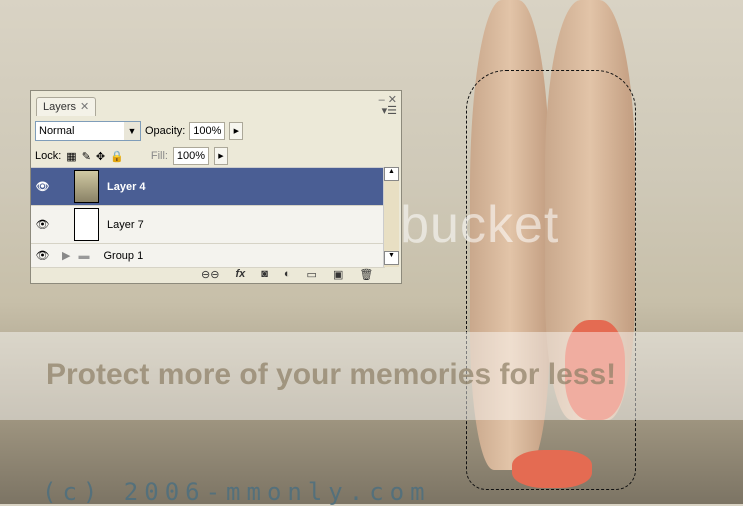  What do you see at coordinates (264, 274) in the screenshot?
I see `add-mask-icon: ◙` at bounding box center [264, 274].